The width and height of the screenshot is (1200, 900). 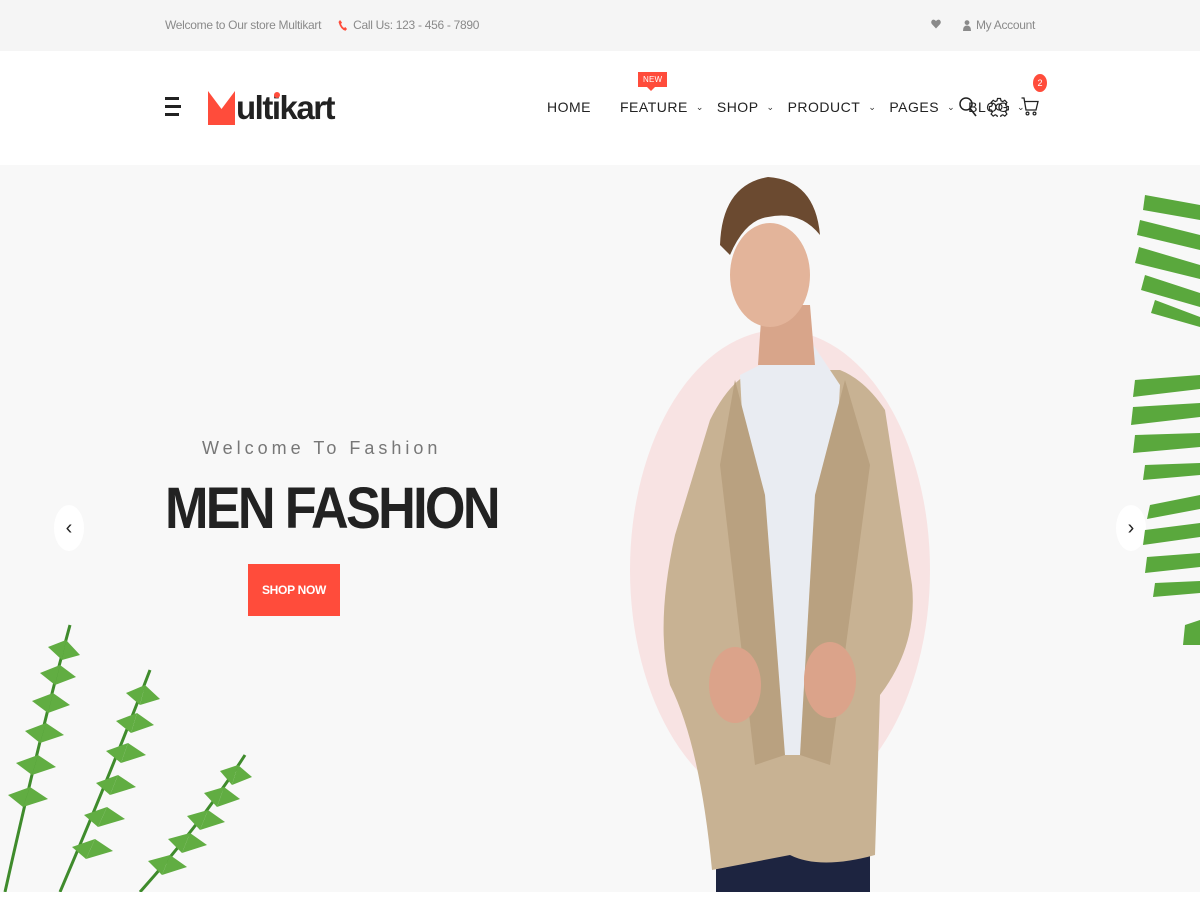 I want to click on nav-home-label: HOME, so click(x=569, y=107).